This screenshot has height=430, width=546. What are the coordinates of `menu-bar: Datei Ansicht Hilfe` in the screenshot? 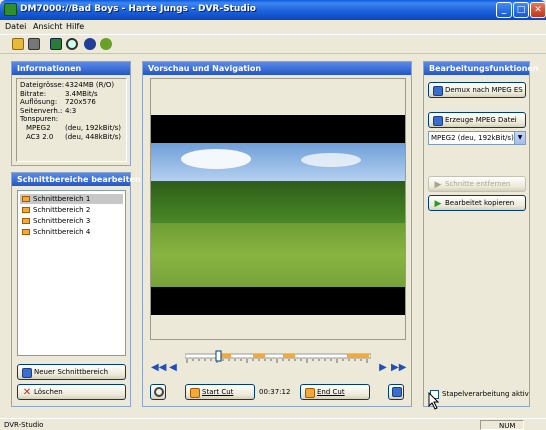 It's located at (273, 27).